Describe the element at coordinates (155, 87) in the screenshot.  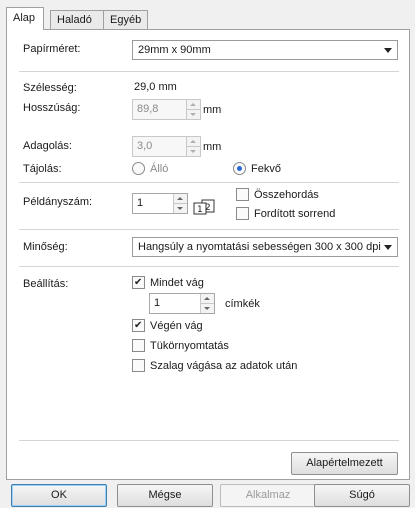
I see `width-value: 29,0 mm` at that location.